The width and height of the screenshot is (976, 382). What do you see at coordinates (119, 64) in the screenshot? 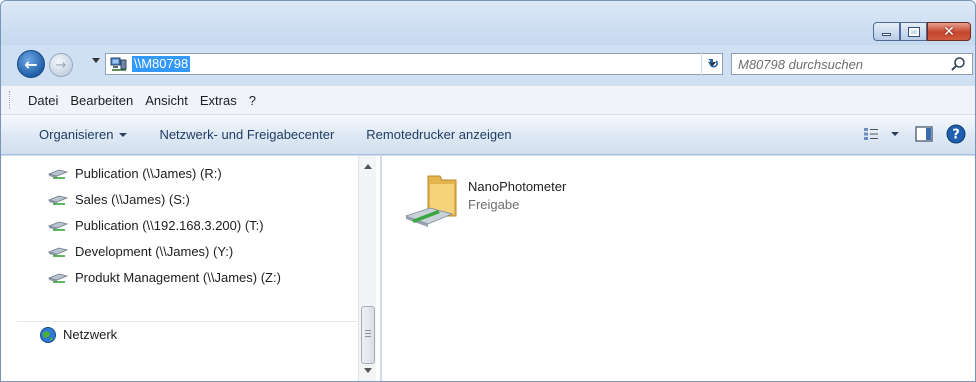
I see `network-computer-icon` at bounding box center [119, 64].